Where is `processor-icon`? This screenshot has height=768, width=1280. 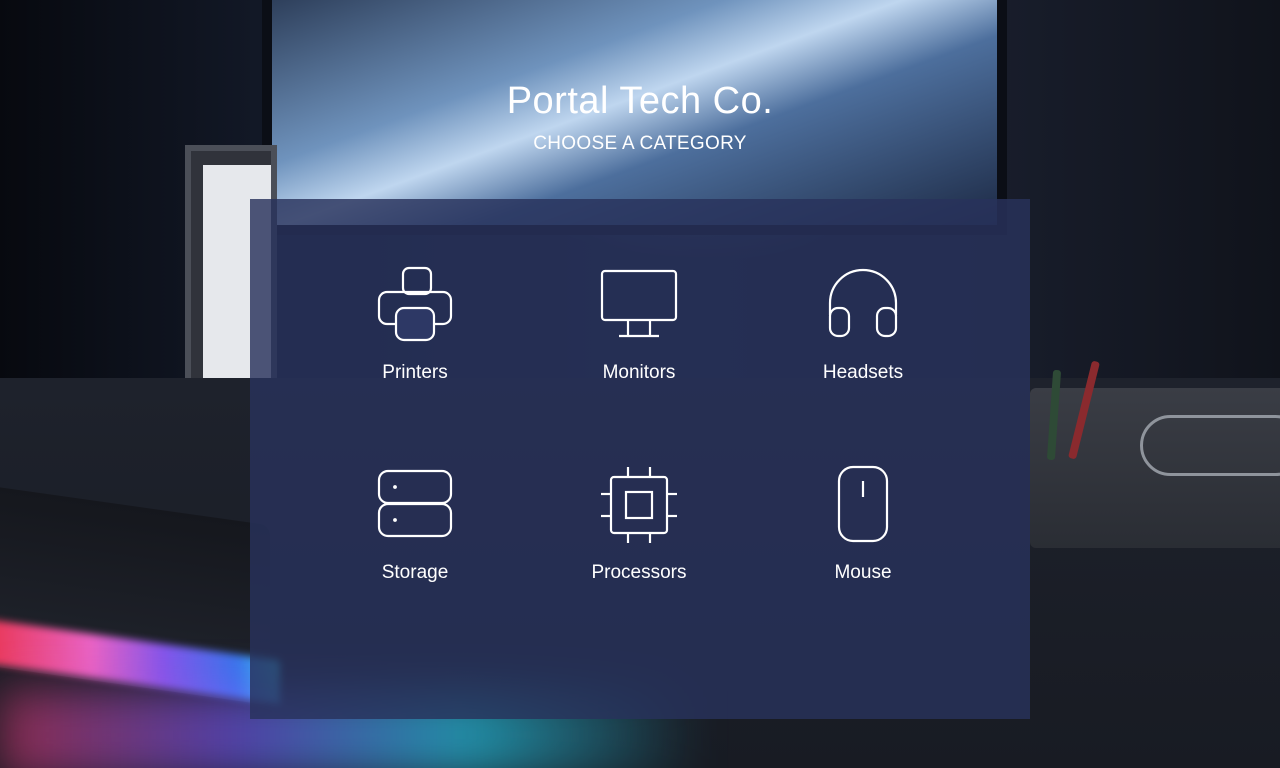
processor-icon is located at coordinates (639, 505).